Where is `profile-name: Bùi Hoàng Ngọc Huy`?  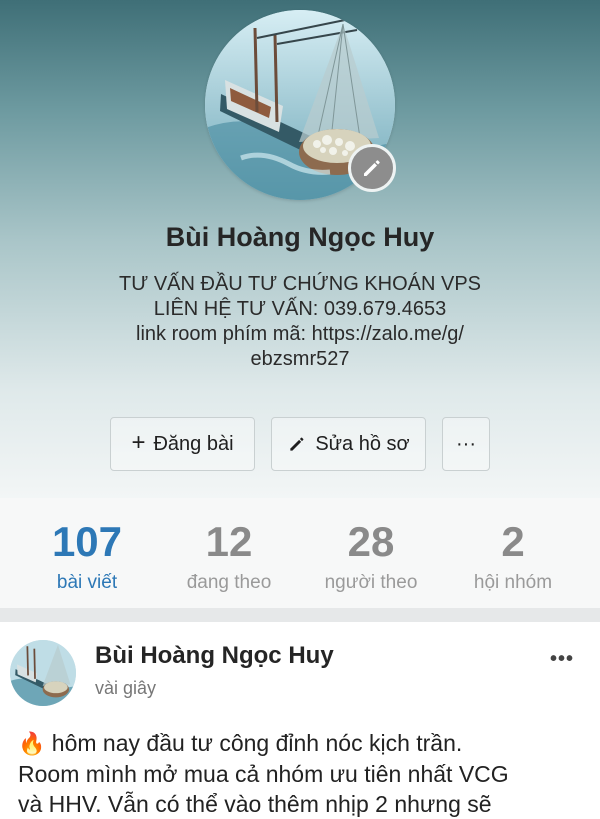 profile-name: Bùi Hoàng Ngọc Huy is located at coordinates (300, 237).